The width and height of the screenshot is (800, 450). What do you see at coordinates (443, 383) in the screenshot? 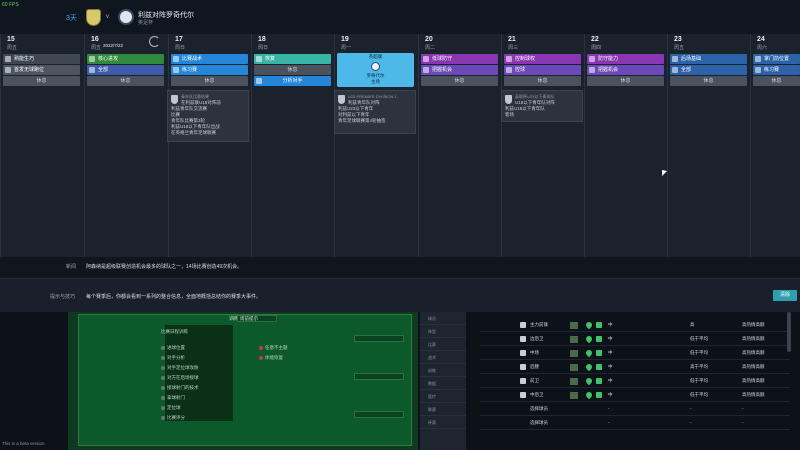
I see `side-category: 数据` at bounding box center [443, 383].